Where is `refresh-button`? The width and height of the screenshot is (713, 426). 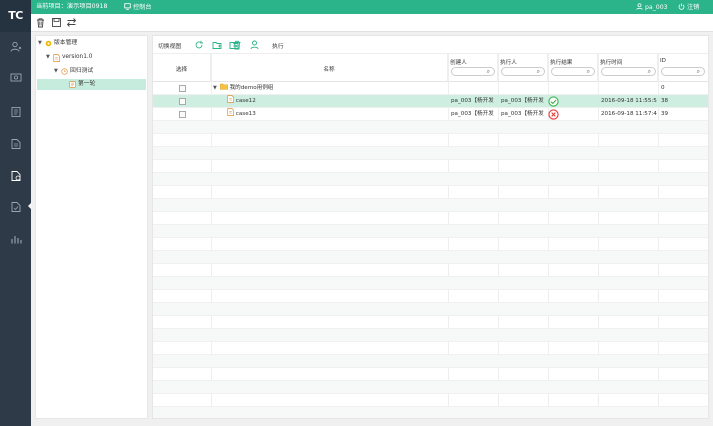
refresh-button is located at coordinates (199, 45).